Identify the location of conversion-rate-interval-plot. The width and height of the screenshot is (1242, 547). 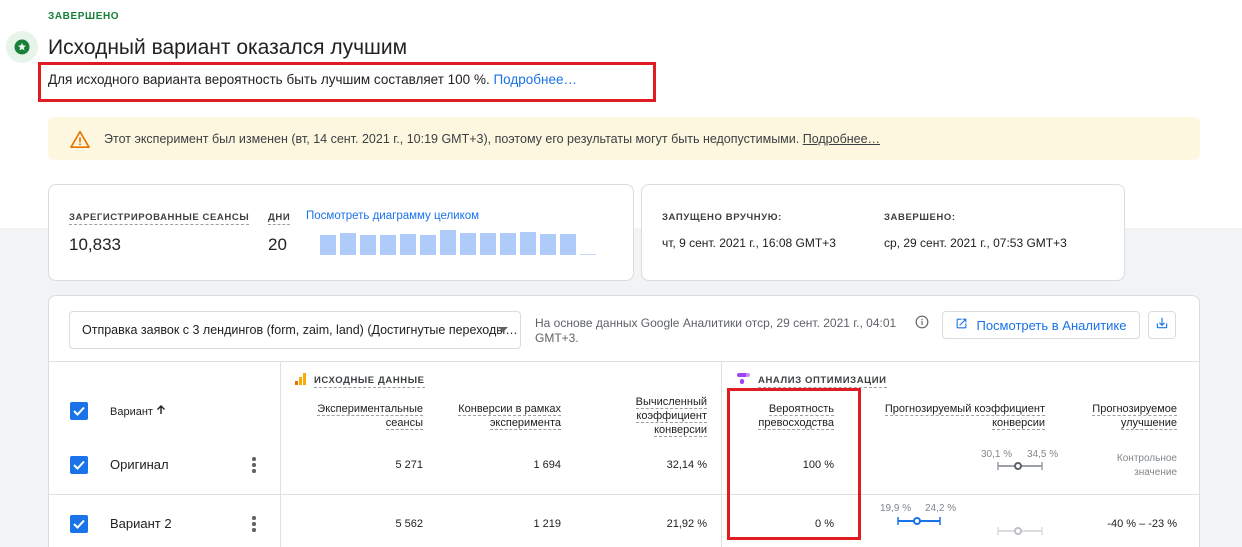
(970, 498).